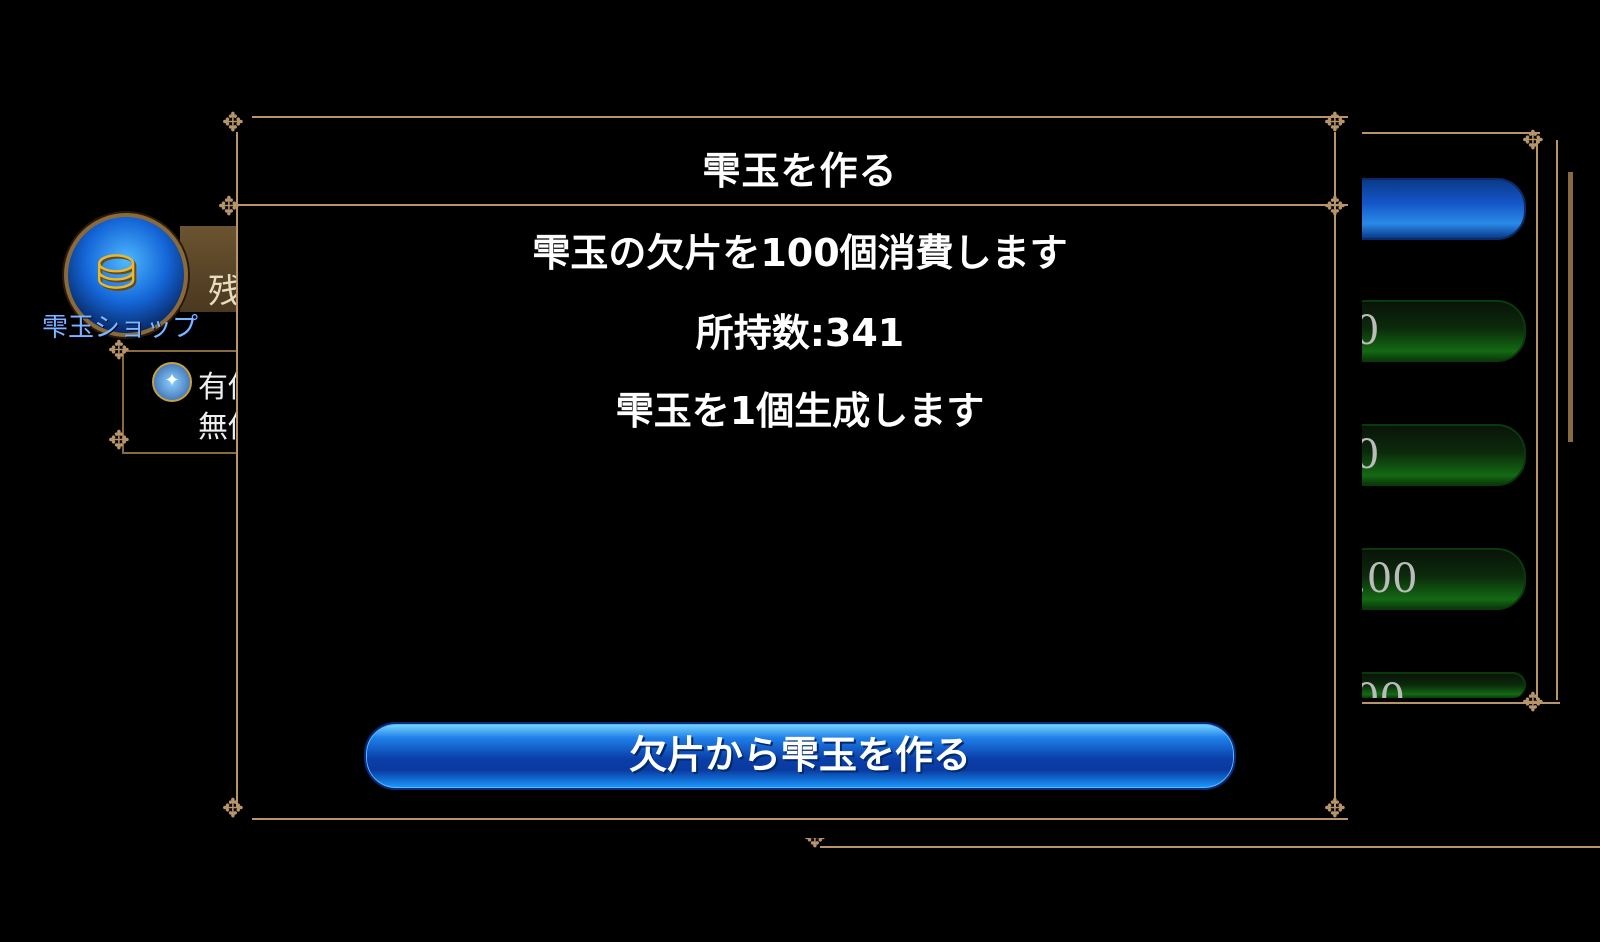 Image resolution: width=1600 pixels, height=942 pixels. Describe the element at coordinates (1570, 307) in the screenshot. I see `right-panel-scrollbar` at that location.